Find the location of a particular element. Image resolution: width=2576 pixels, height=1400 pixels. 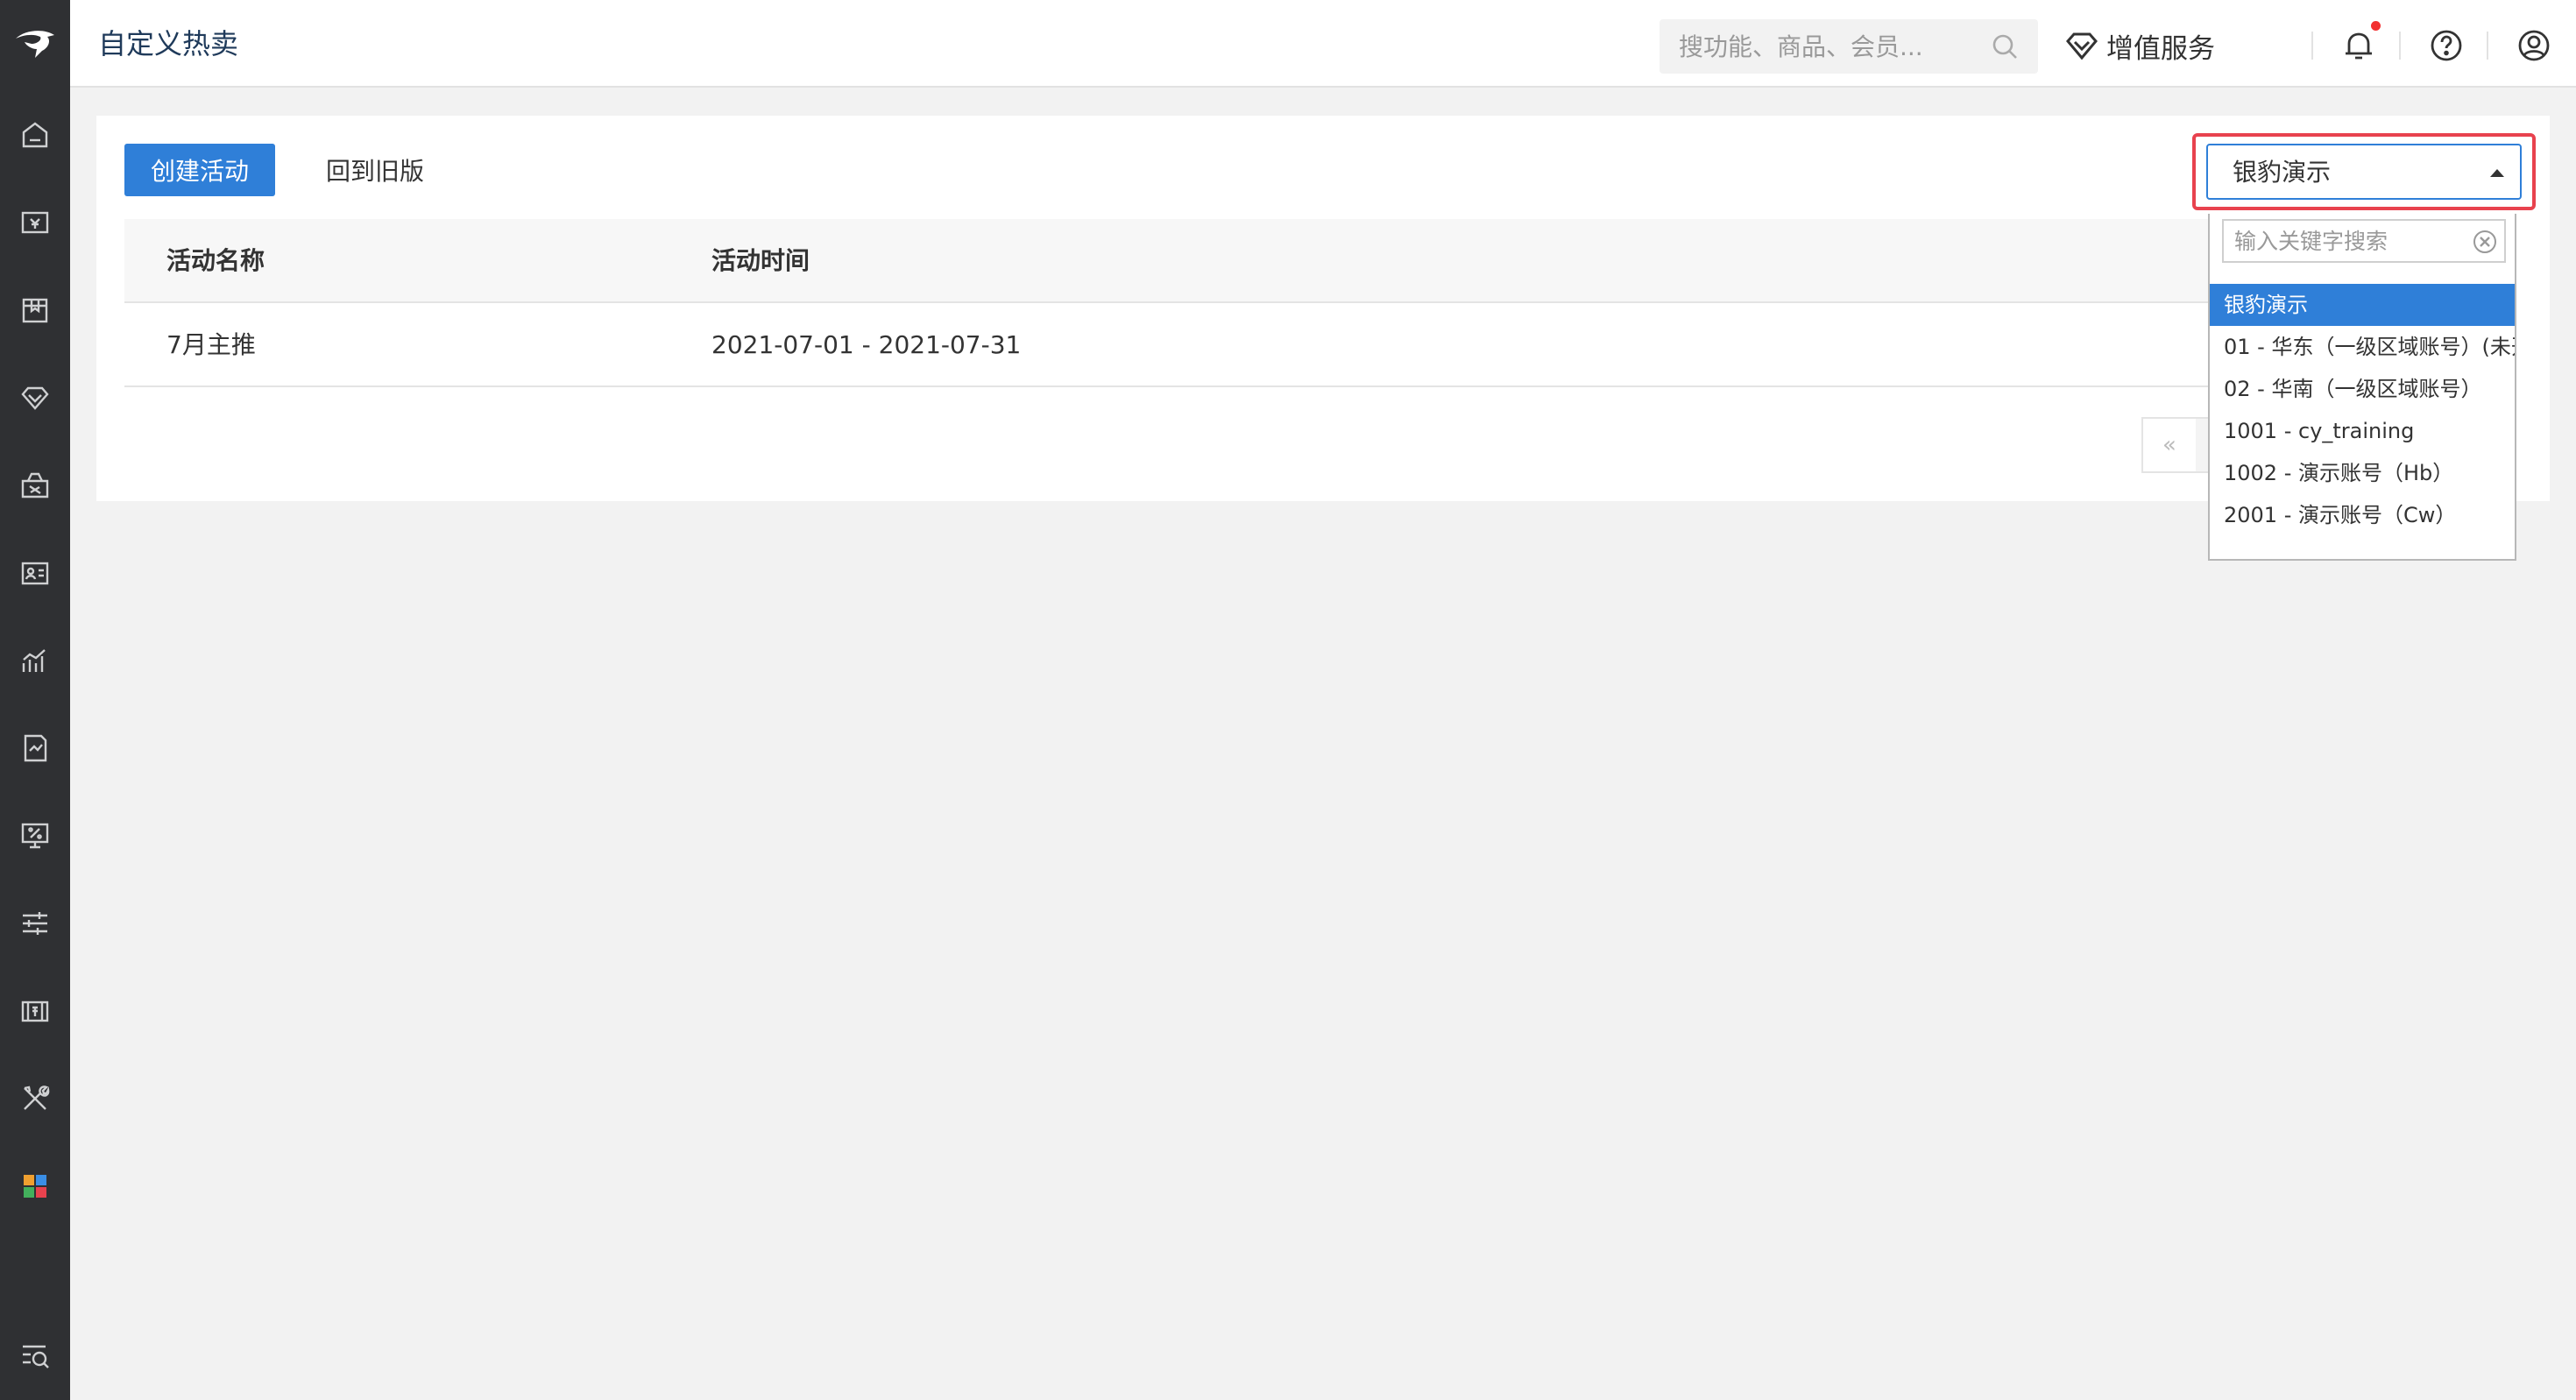

pager-prev-button: « is located at coordinates (2169, 445).